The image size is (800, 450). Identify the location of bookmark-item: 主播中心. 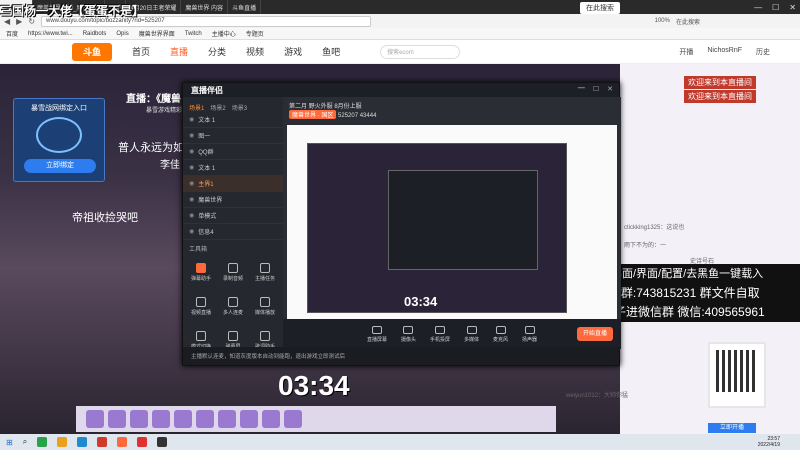
(224, 33).